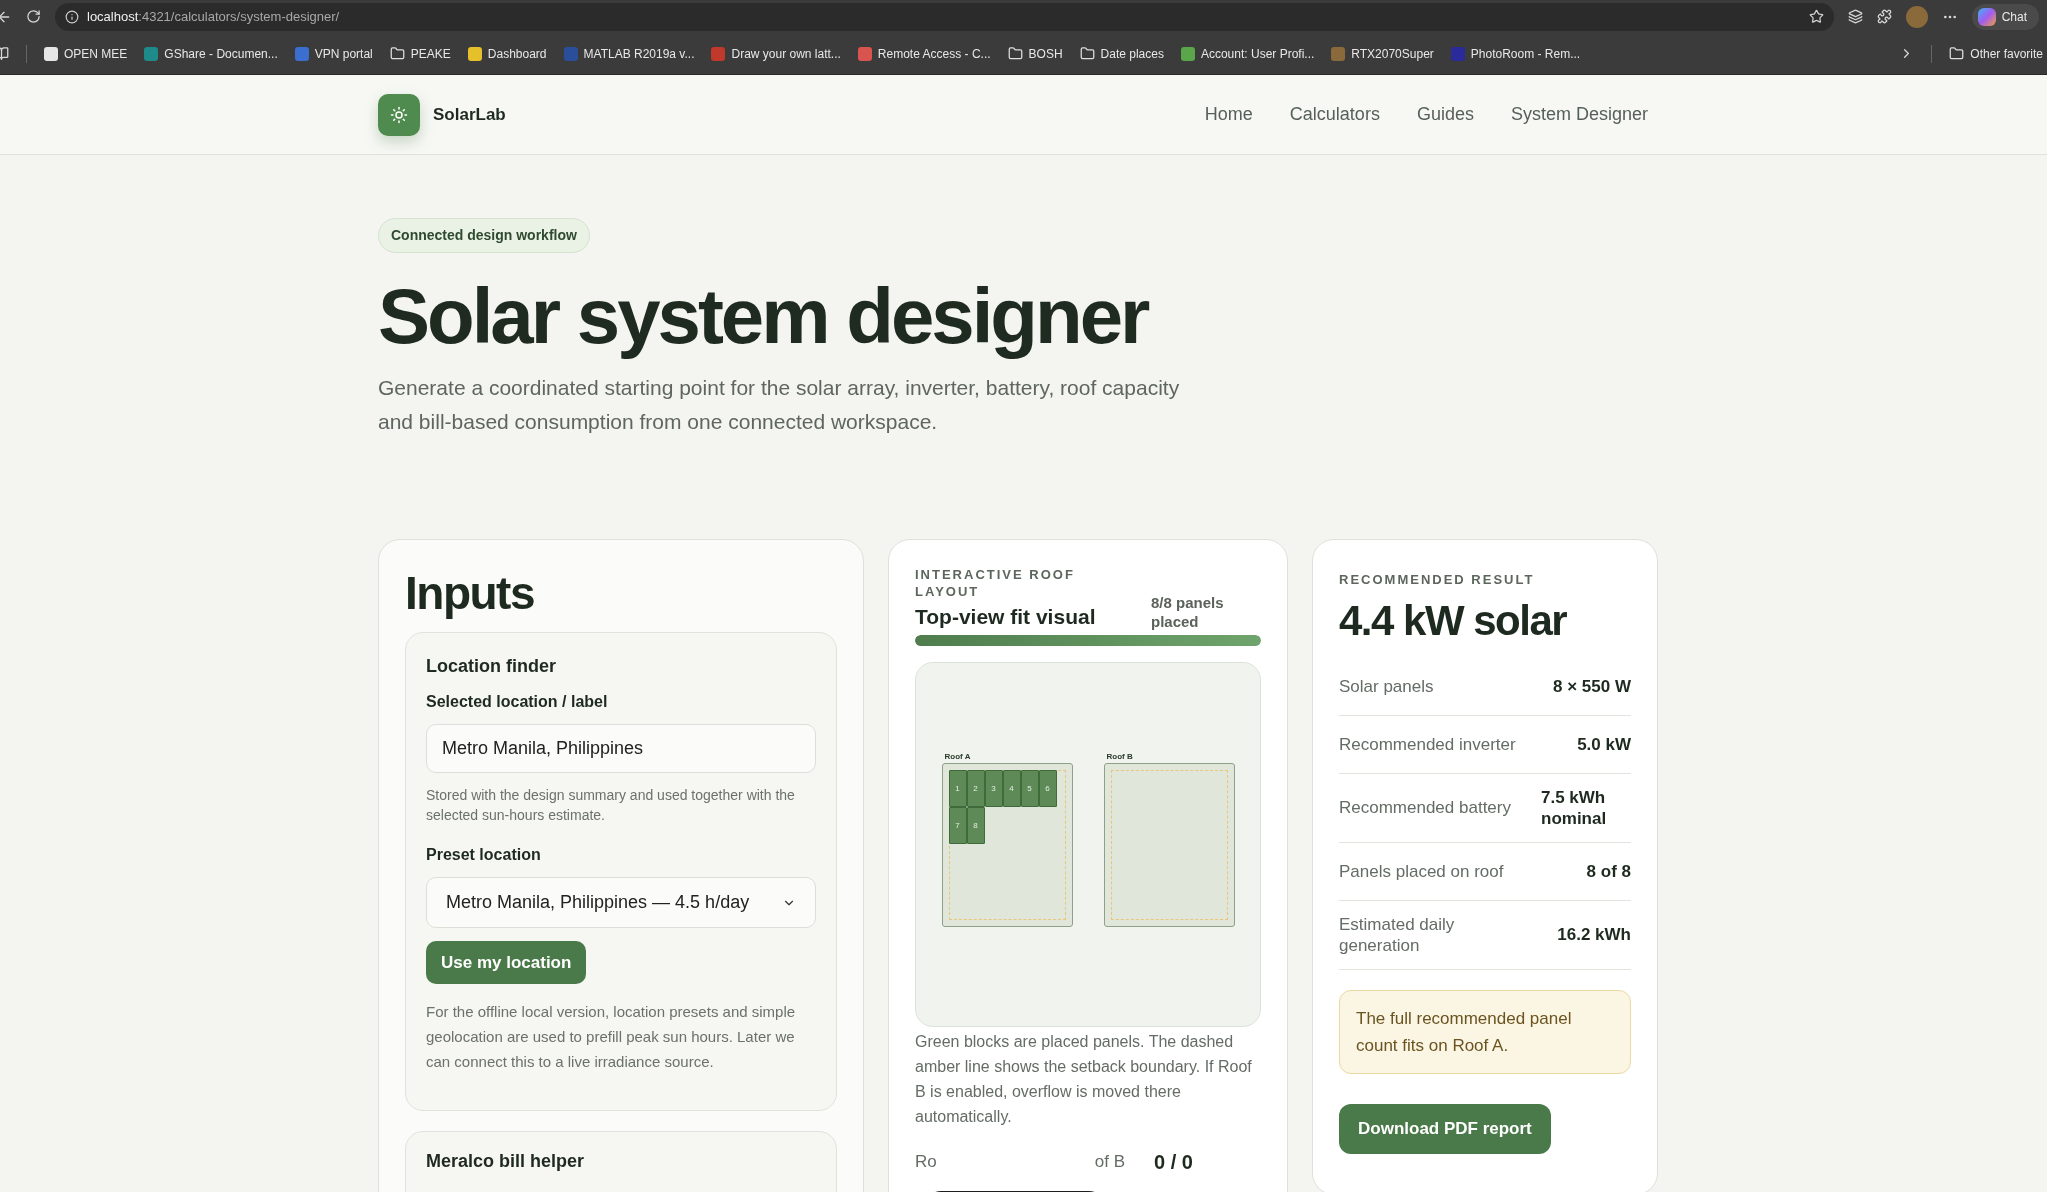  What do you see at coordinates (1574, 807) in the screenshot?
I see `result-value: 7.5 kWh nominal` at bounding box center [1574, 807].